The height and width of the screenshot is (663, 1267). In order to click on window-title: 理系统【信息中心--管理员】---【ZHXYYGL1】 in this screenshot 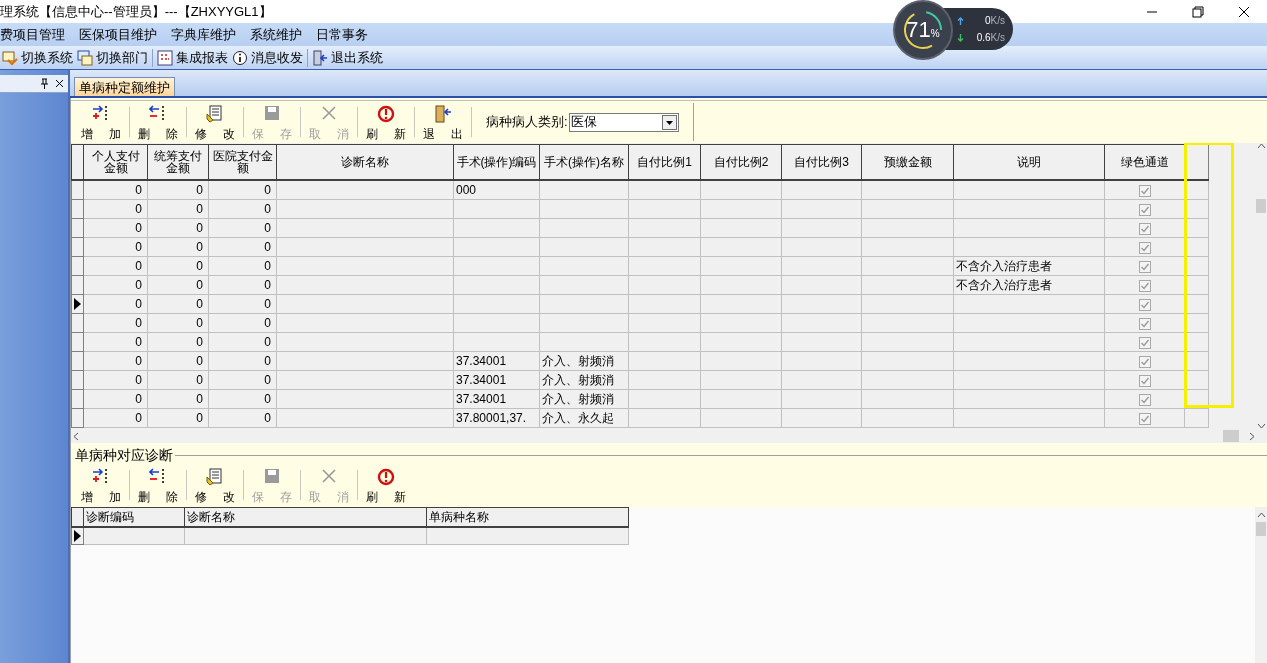, I will do `click(136, 11)`.